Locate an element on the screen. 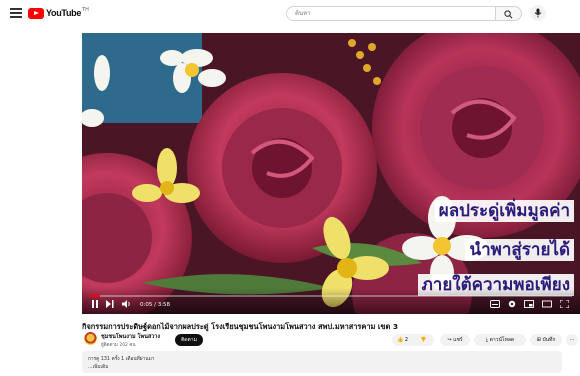 This screenshot has height=376, width=580. channel-avatar is located at coordinates (90, 338).